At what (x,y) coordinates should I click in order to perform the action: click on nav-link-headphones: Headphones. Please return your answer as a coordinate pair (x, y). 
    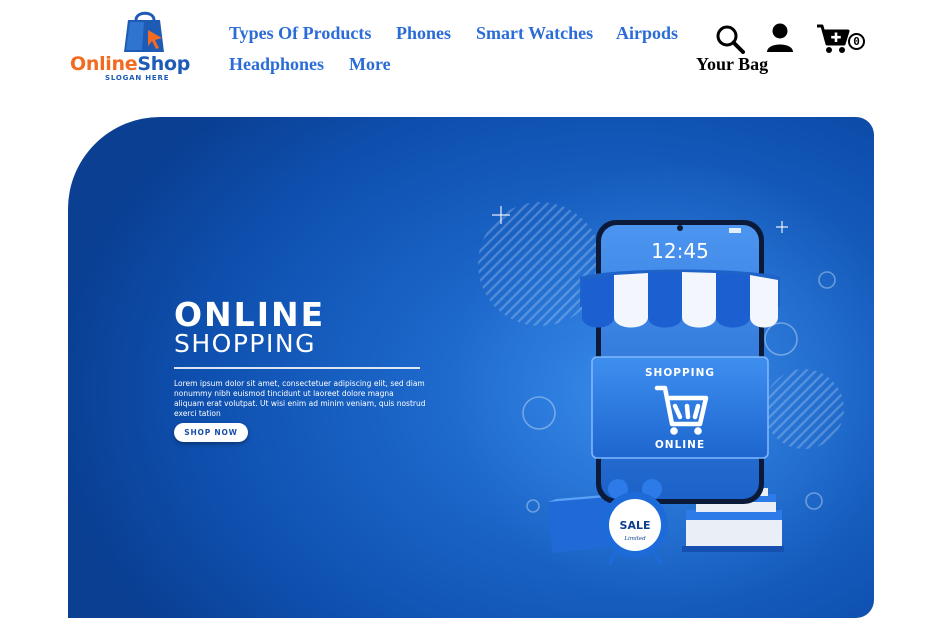
    Looking at the image, I should click on (276, 64).